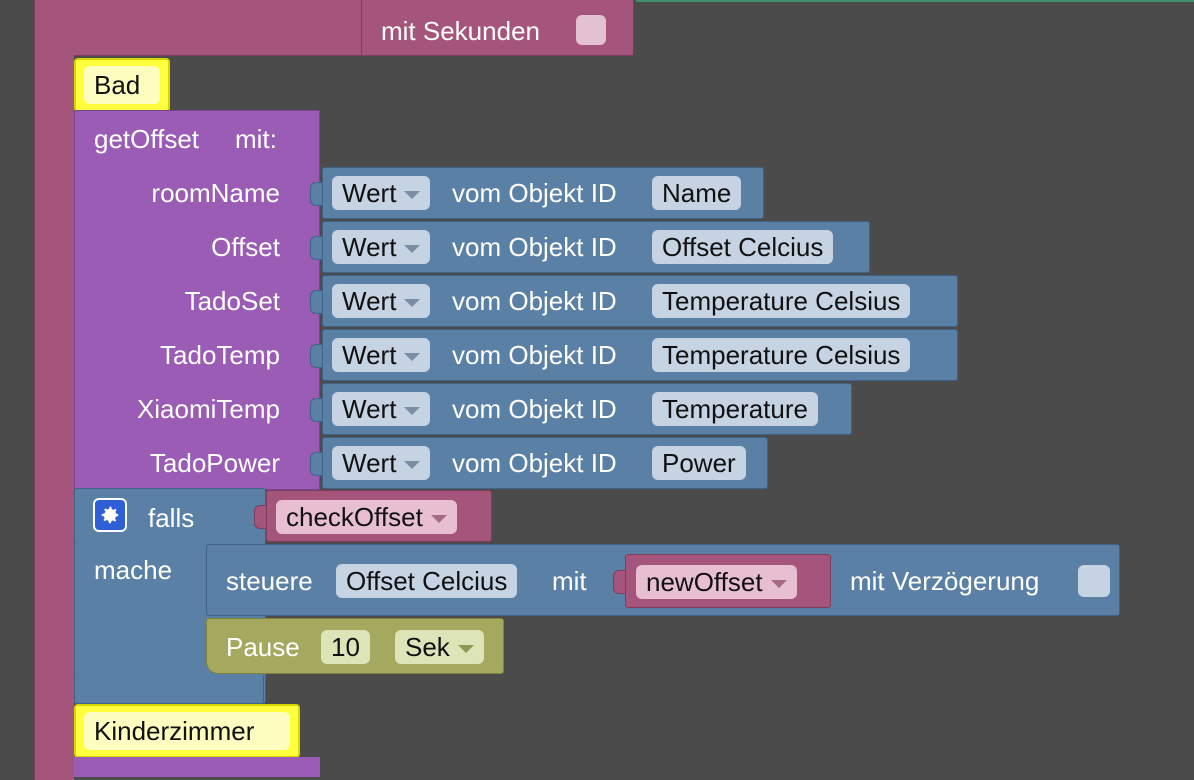 This screenshot has width=1194, height=780. I want to click on value-dropdown: newOffset, so click(716, 582).